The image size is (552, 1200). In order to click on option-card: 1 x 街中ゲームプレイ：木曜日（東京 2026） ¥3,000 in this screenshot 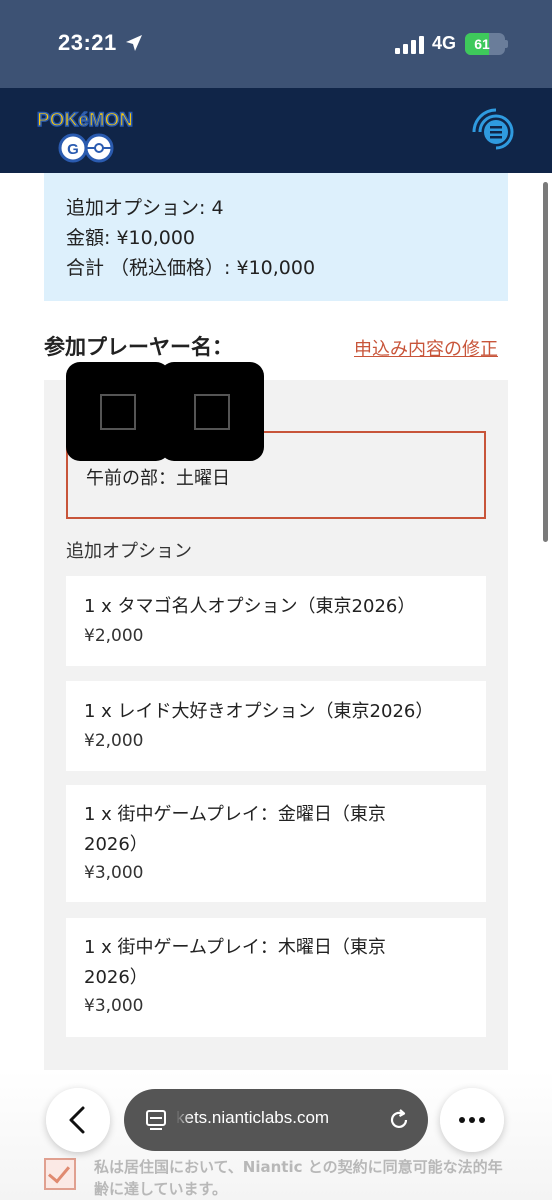, I will do `click(276, 977)`.